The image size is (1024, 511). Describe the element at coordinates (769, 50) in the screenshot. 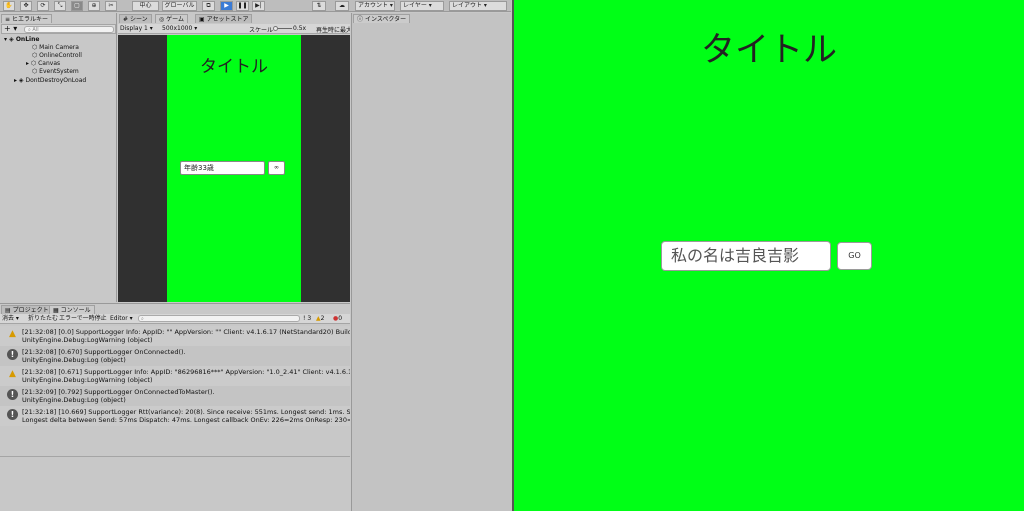

I see `game-title: タイトル` at that location.